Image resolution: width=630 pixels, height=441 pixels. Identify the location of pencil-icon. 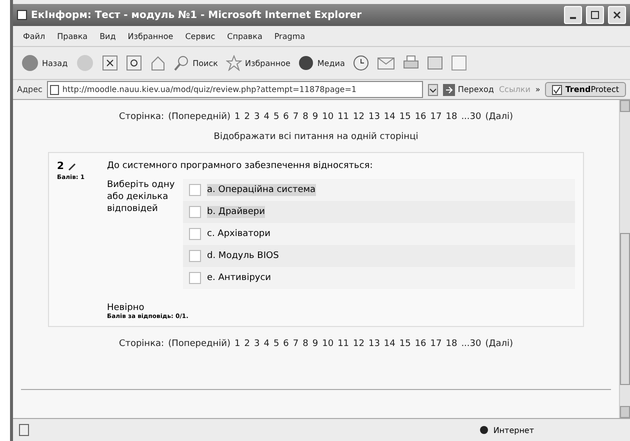
(72, 166).